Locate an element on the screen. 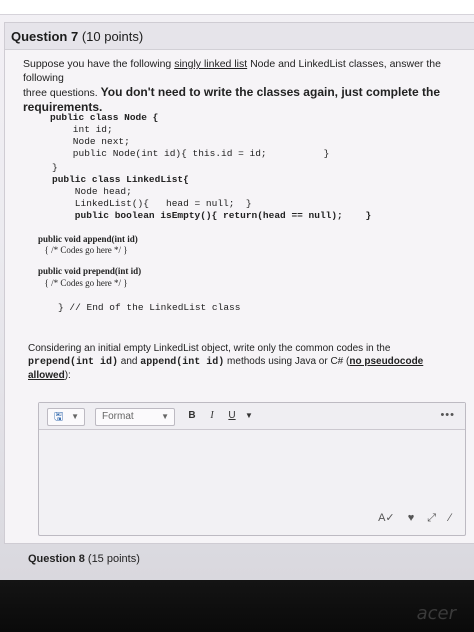 This screenshot has width=474, height=632. code-line: public class Node { is located at coordinates (104, 117).